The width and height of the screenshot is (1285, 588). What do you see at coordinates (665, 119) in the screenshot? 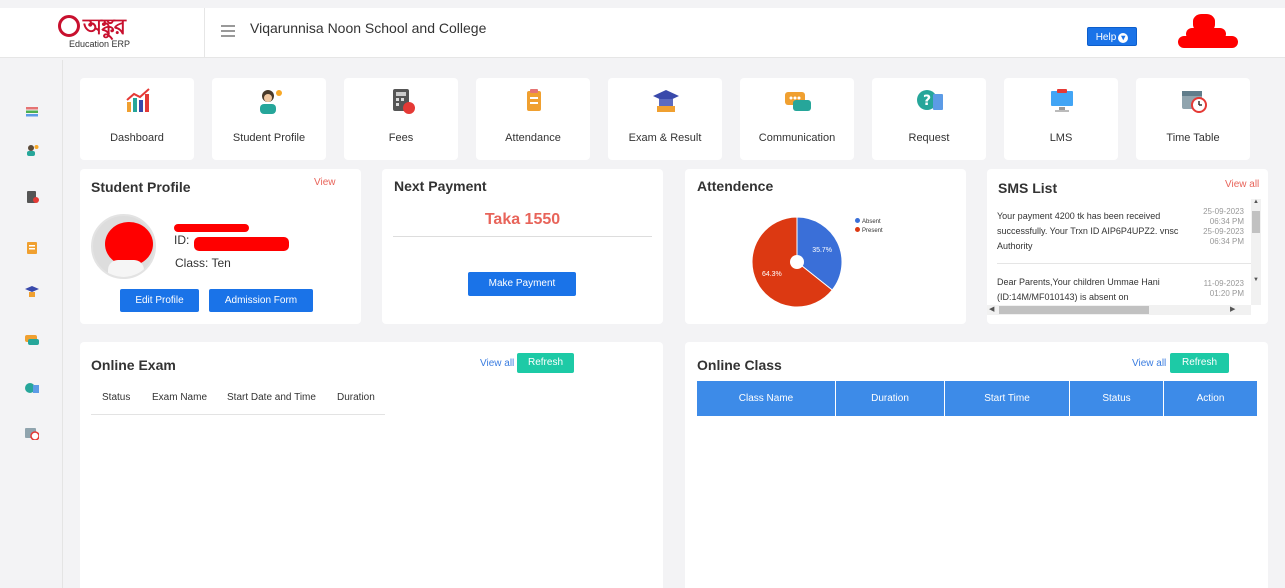
I see `module-exam-result: Exam & Result` at bounding box center [665, 119].